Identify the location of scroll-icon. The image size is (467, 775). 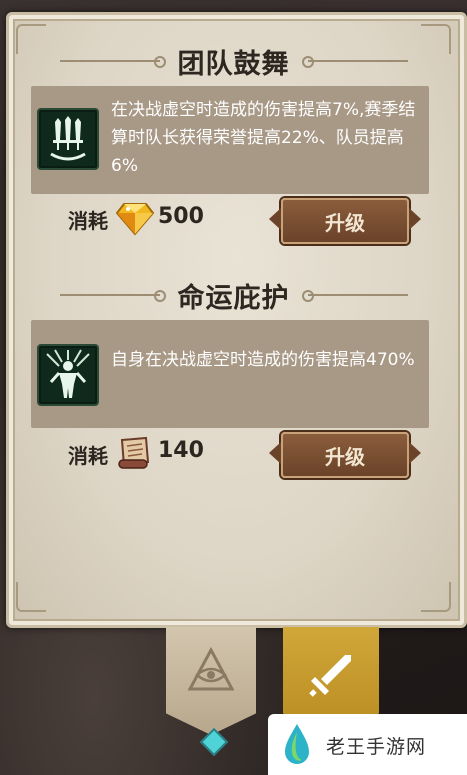
(135, 453).